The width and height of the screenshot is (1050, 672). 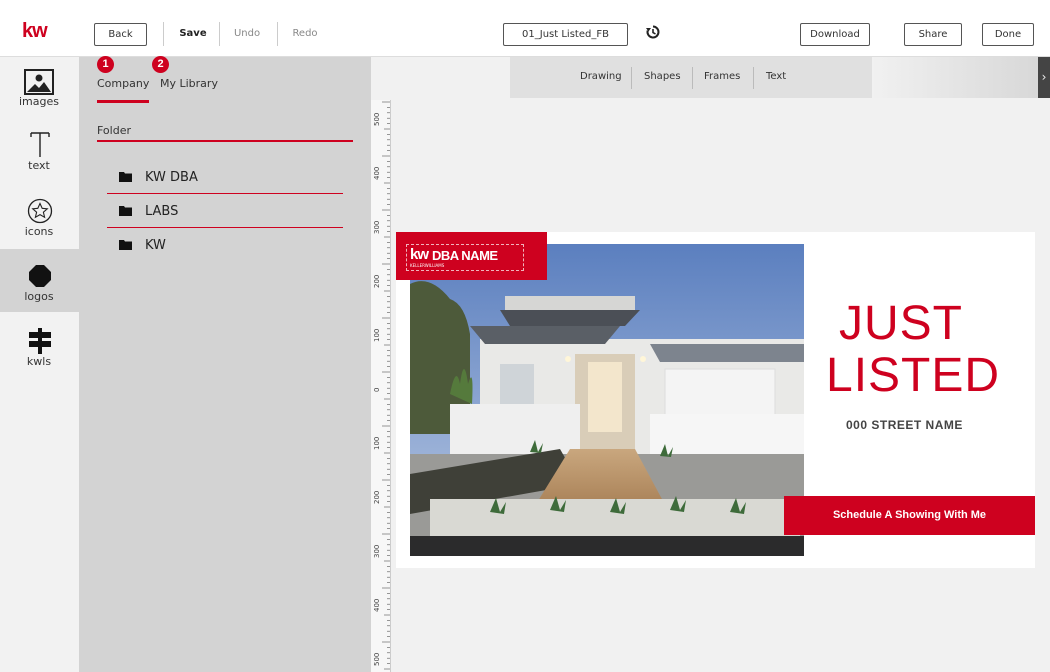 I want to click on folder-item: LABS, so click(x=225, y=211).